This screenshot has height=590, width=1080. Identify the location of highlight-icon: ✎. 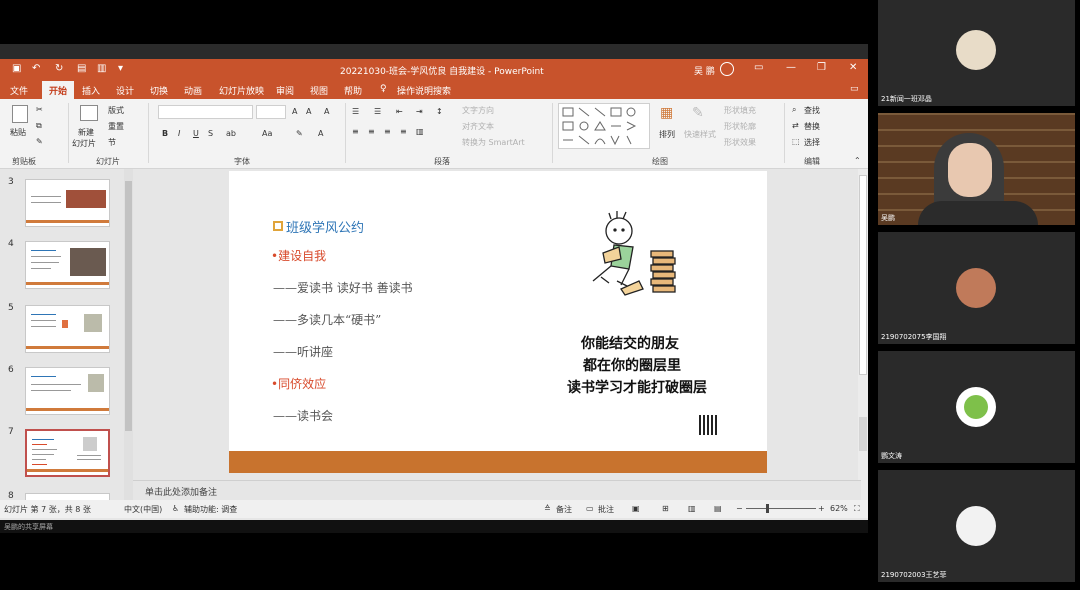
(299, 133).